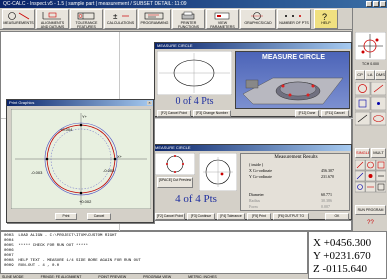  I want to click on view-icon, so click(222, 16).